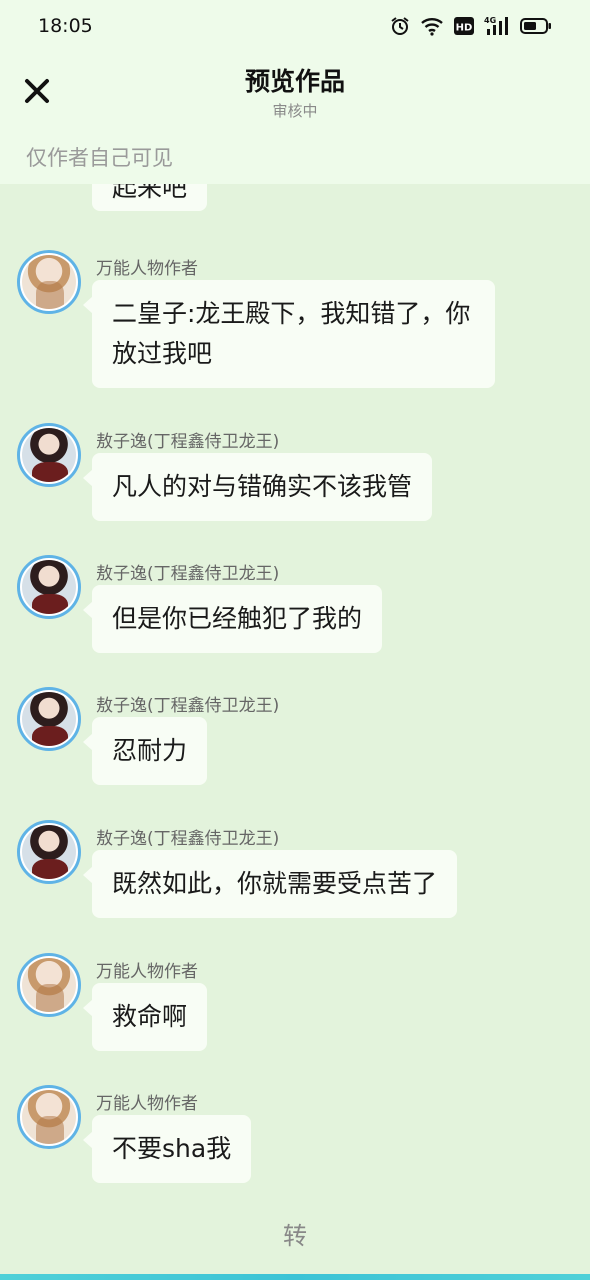 This screenshot has height=1280, width=590. Describe the element at coordinates (294, 81) in the screenshot. I see `page-title: 预览作品` at that location.